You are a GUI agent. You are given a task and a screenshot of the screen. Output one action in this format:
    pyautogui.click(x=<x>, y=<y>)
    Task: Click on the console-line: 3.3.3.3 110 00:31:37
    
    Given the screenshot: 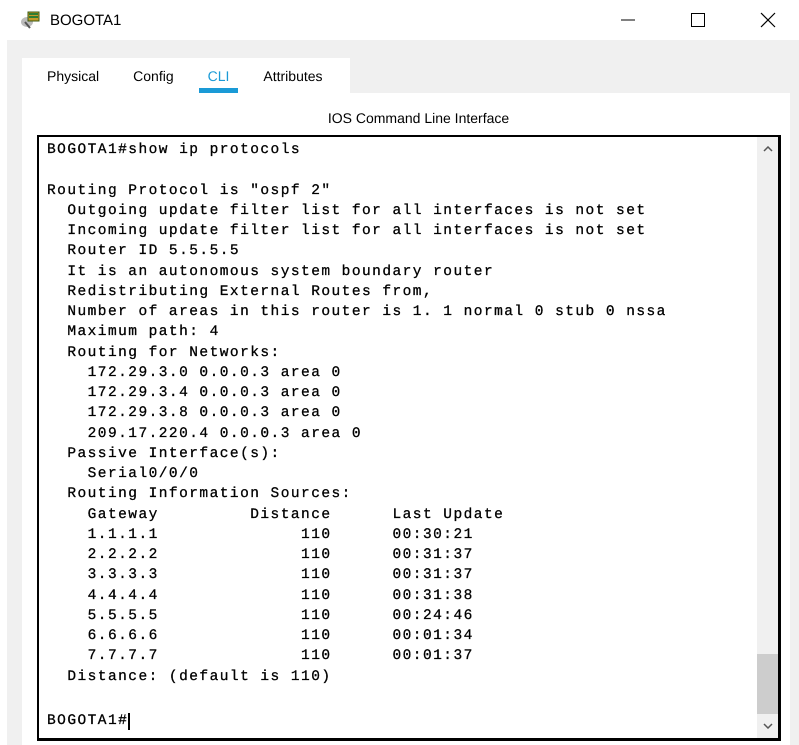 What is the action you would take?
    pyautogui.click(x=280, y=576)
    